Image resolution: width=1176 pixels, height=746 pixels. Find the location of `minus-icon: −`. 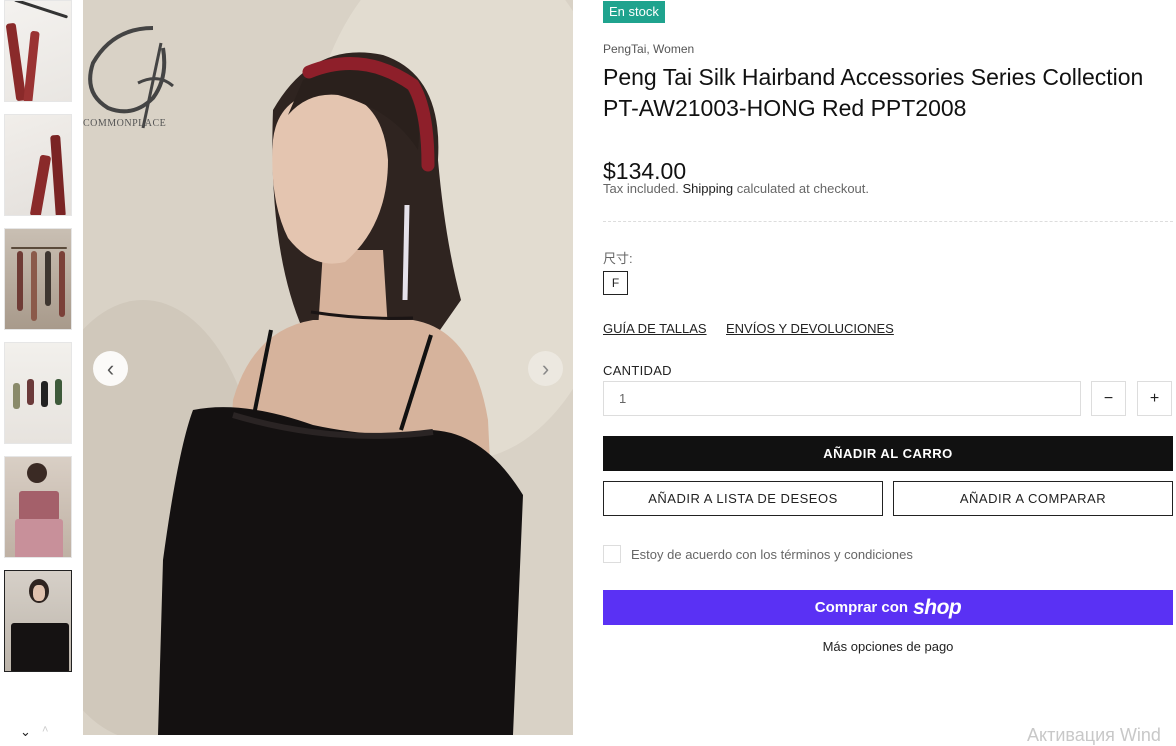

minus-icon: − is located at coordinates (1108, 398).